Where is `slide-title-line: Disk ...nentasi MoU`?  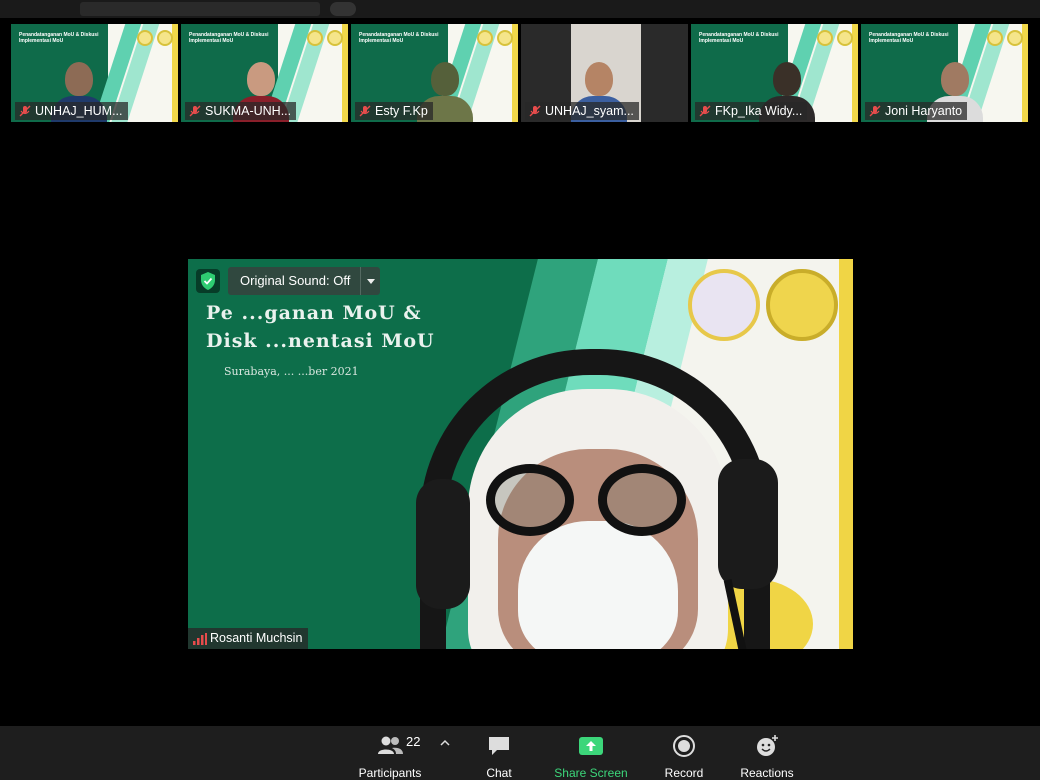
slide-title-line: Disk ...nentasi MoU is located at coordinates (320, 341).